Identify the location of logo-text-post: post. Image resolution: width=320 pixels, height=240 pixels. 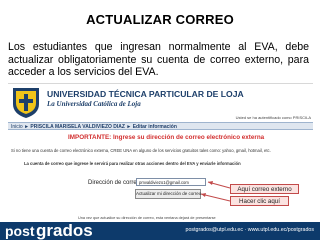
(20, 231).